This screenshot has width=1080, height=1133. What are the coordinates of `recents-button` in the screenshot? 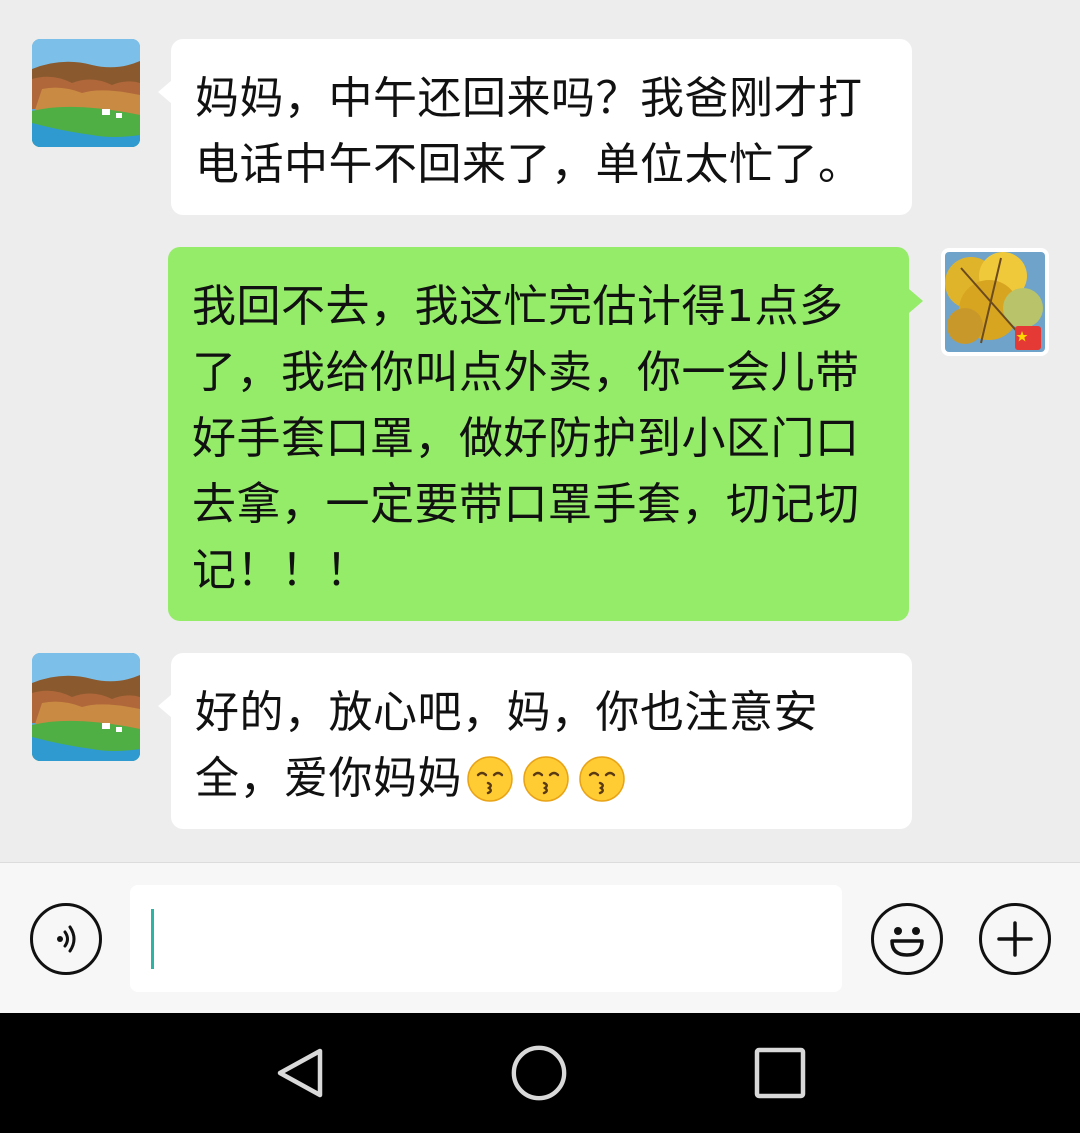 It's located at (780, 1073).